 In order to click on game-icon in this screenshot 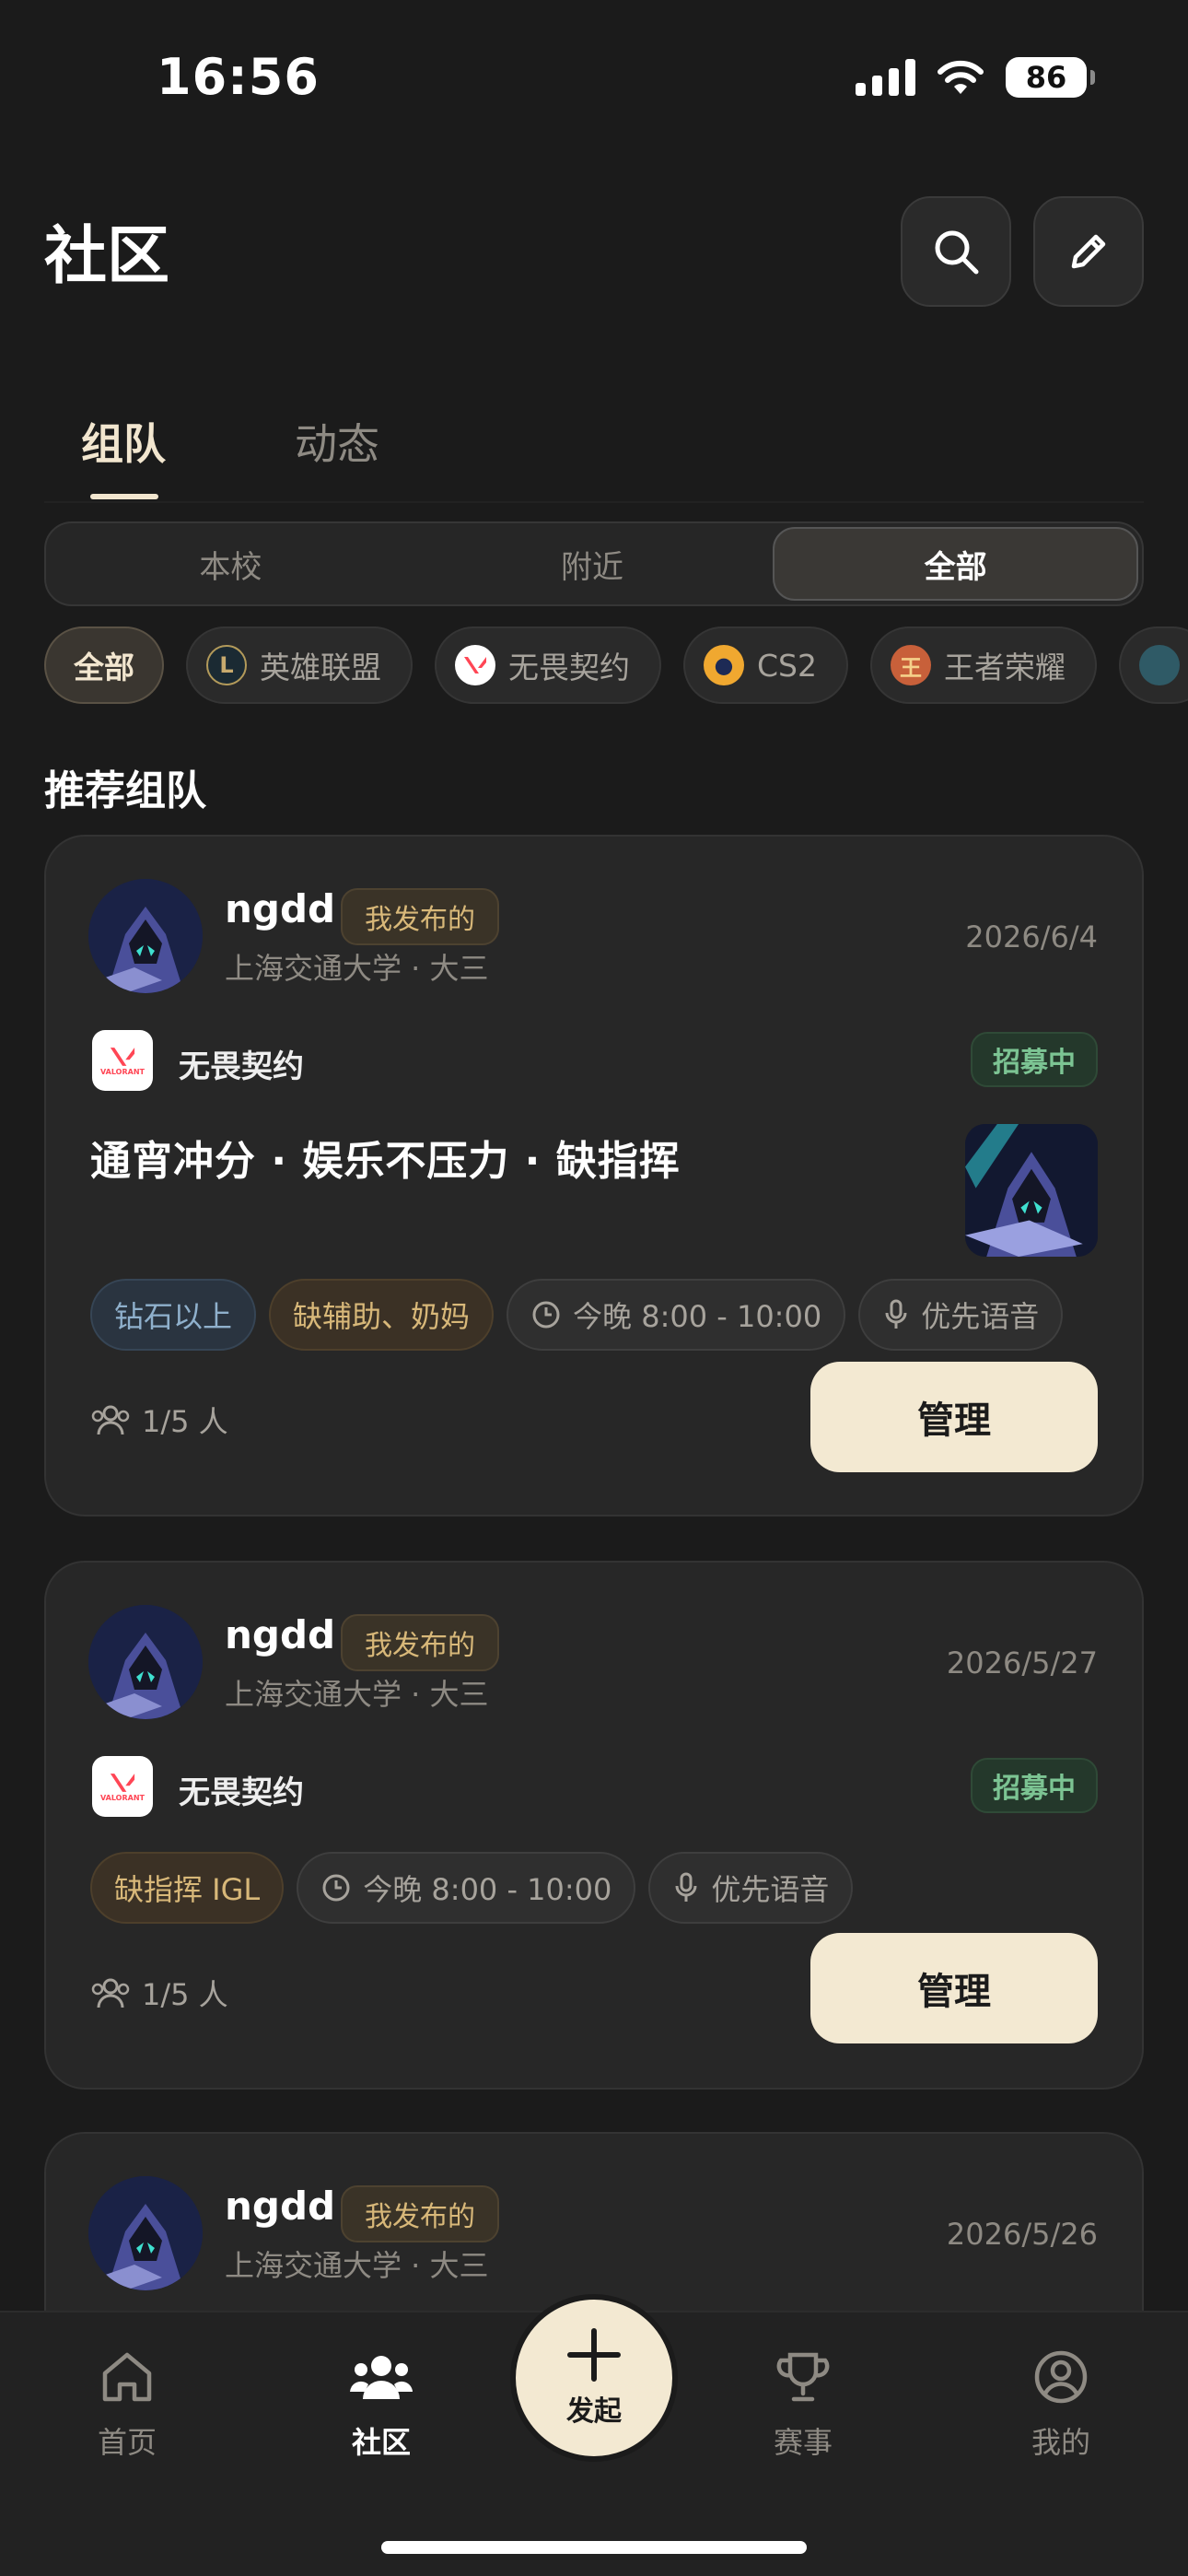, I will do `click(1159, 665)`.